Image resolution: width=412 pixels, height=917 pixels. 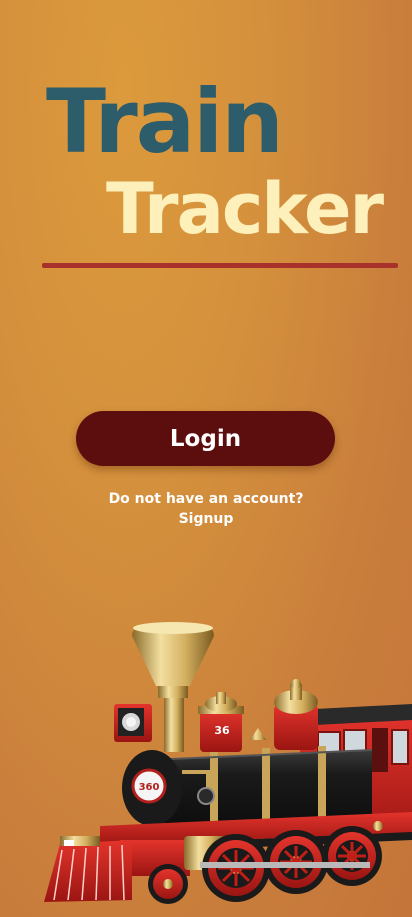 I want to click on signup-block: Do not have an account? Signup, so click(x=206, y=509).